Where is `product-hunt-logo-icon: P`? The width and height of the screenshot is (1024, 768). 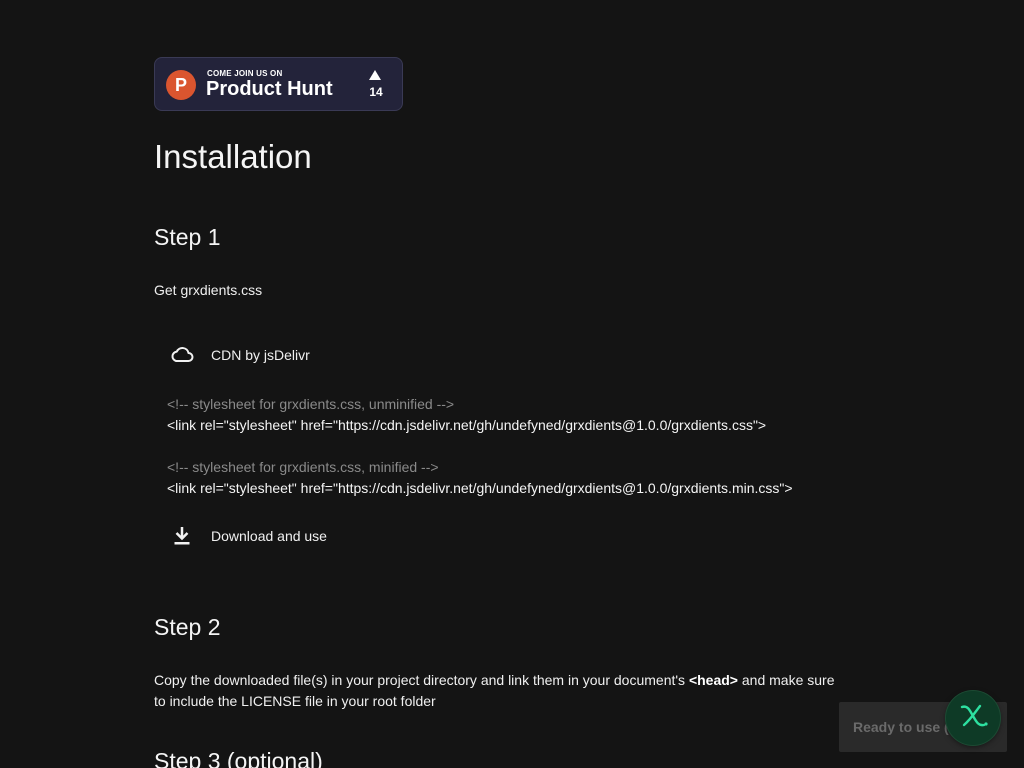 product-hunt-logo-icon: P is located at coordinates (181, 85).